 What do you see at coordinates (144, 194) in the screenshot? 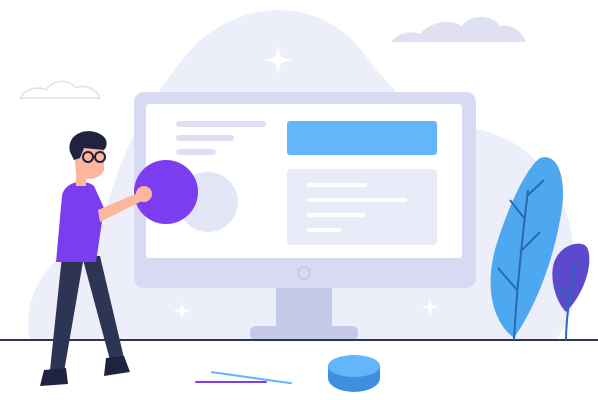
I see `person-hand` at bounding box center [144, 194].